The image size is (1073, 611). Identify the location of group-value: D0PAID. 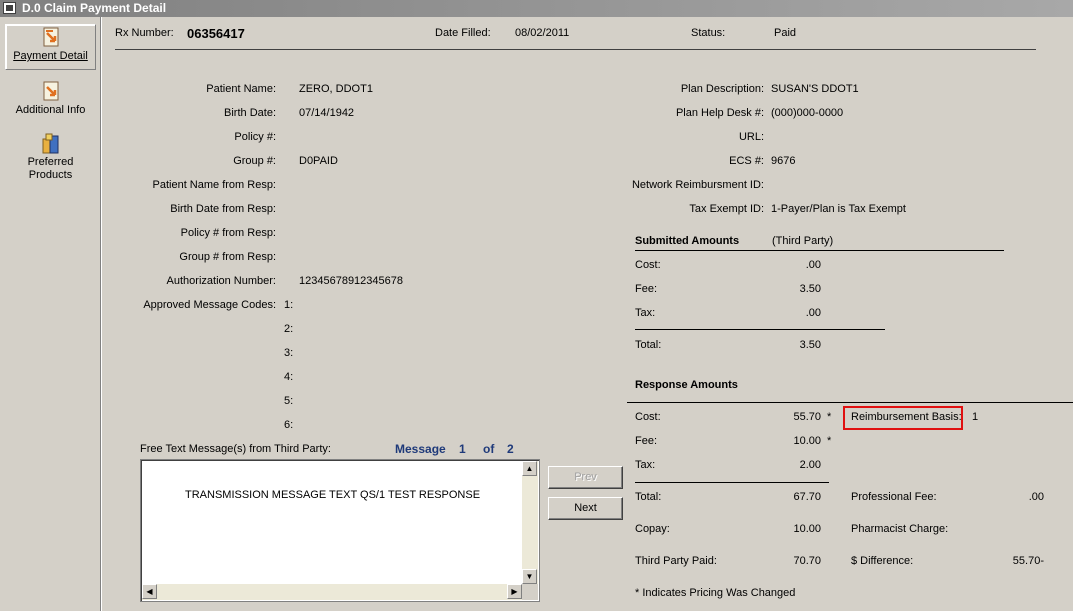
(318, 161).